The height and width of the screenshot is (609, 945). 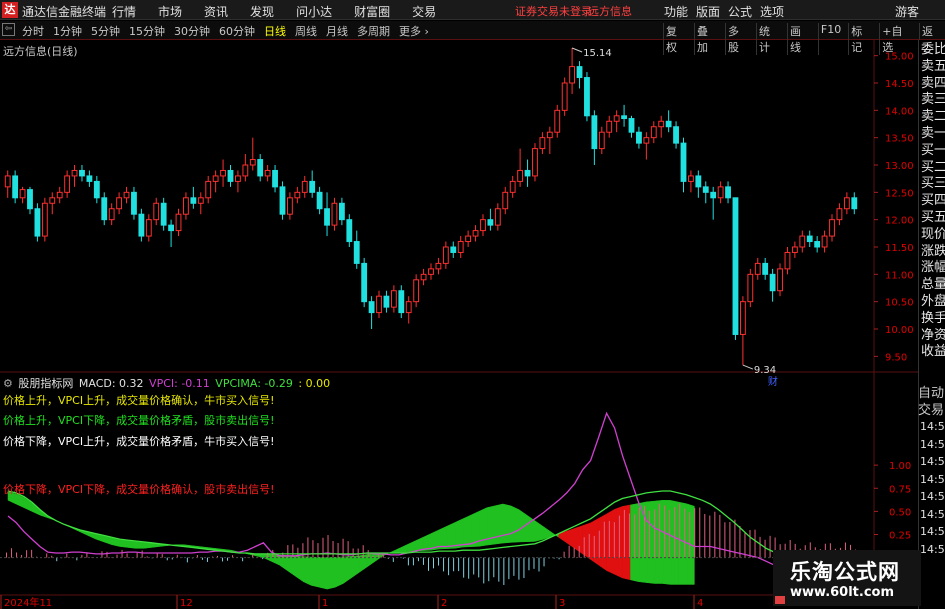 I want to click on price-tick-label: 10.50, so click(x=899, y=303).